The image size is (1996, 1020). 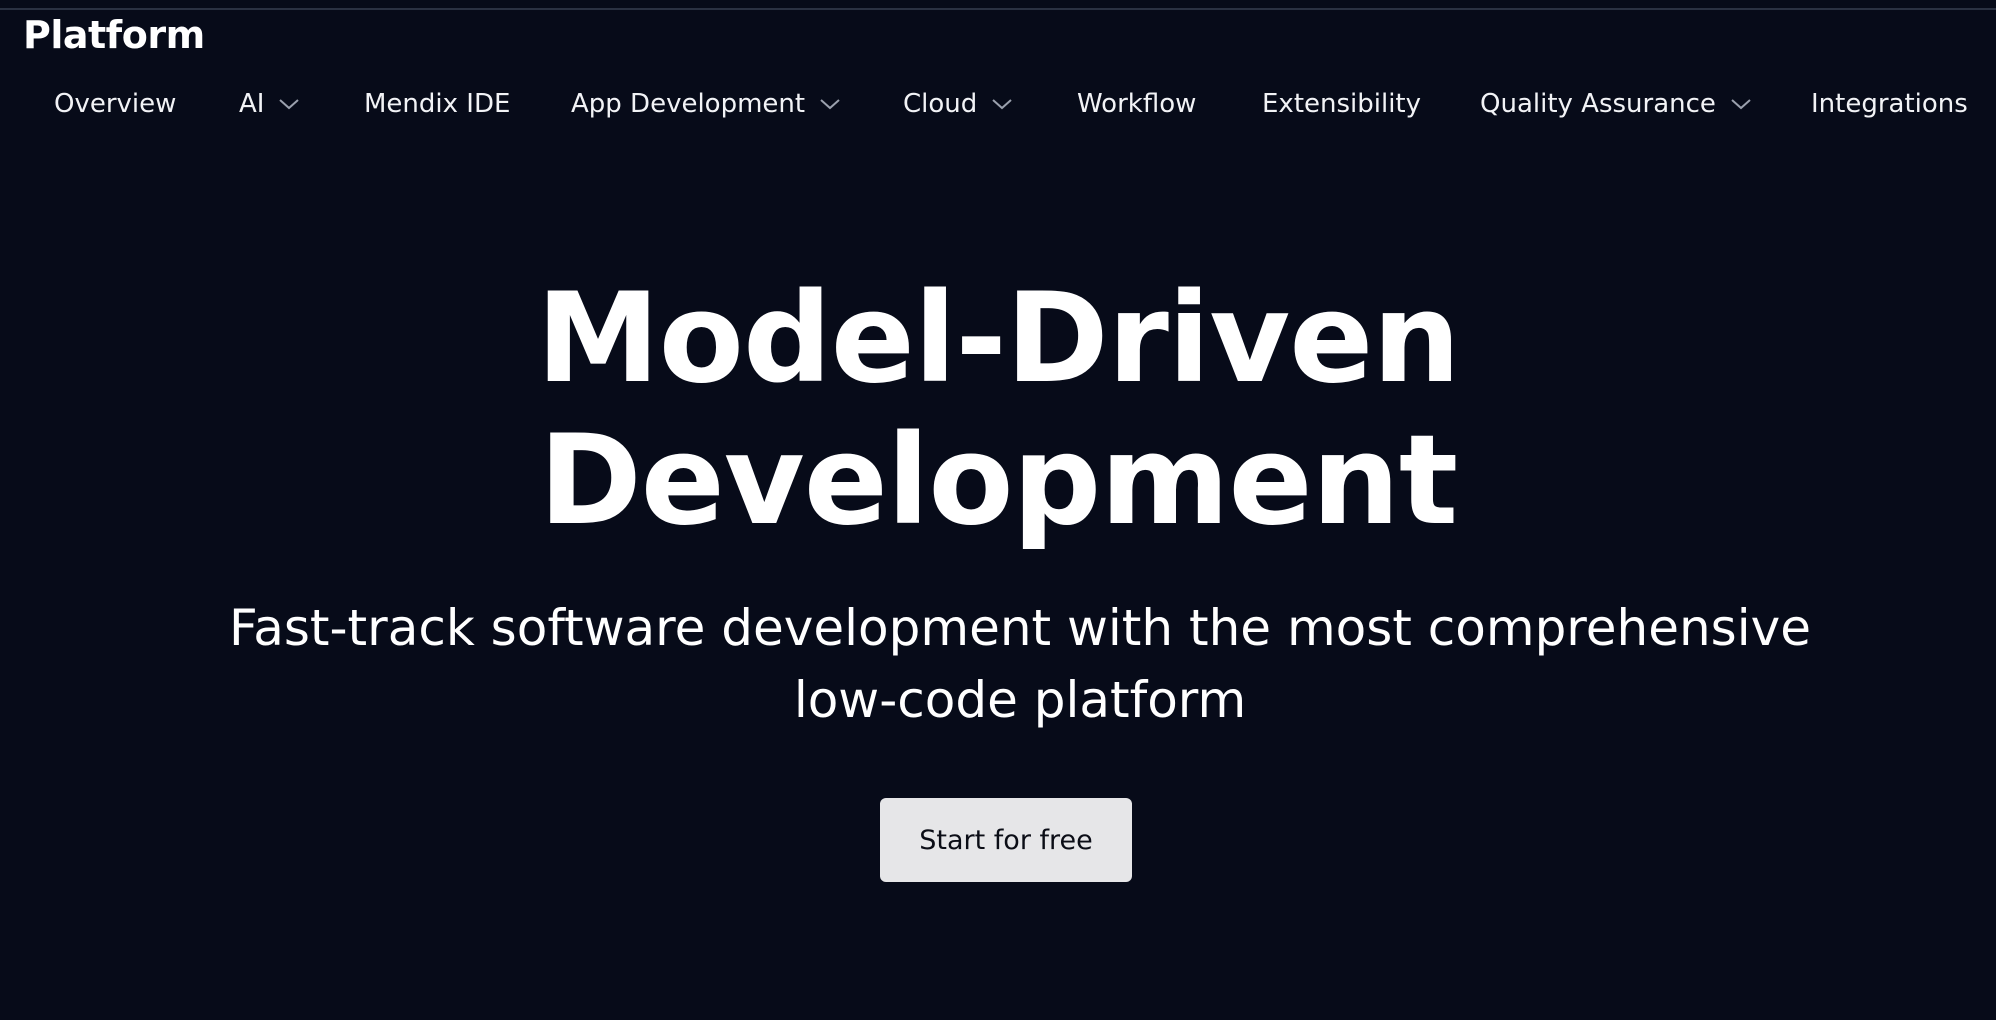 I want to click on nav-item-label: Cloud, so click(x=940, y=104).